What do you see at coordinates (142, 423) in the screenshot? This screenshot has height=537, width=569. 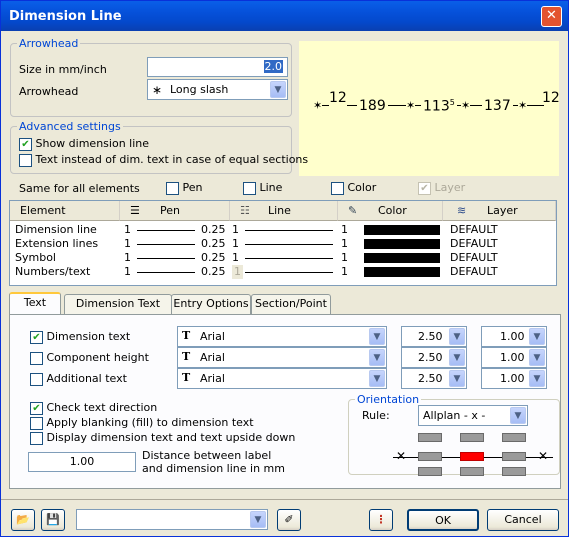 I see `apply-blanking-option: Apply blanking (fill) to dimension text` at bounding box center [142, 423].